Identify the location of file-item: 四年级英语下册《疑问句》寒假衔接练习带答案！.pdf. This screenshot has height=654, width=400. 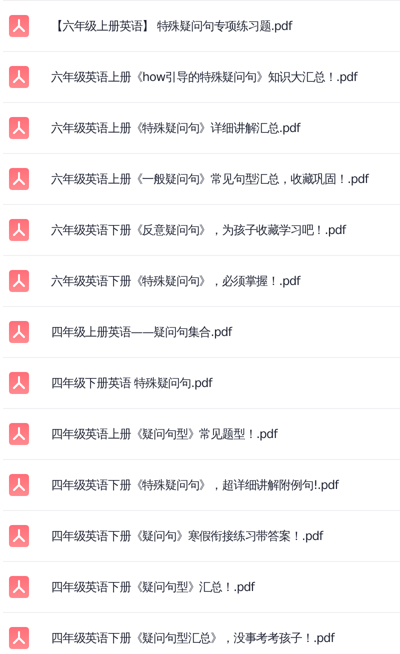
(201, 536).